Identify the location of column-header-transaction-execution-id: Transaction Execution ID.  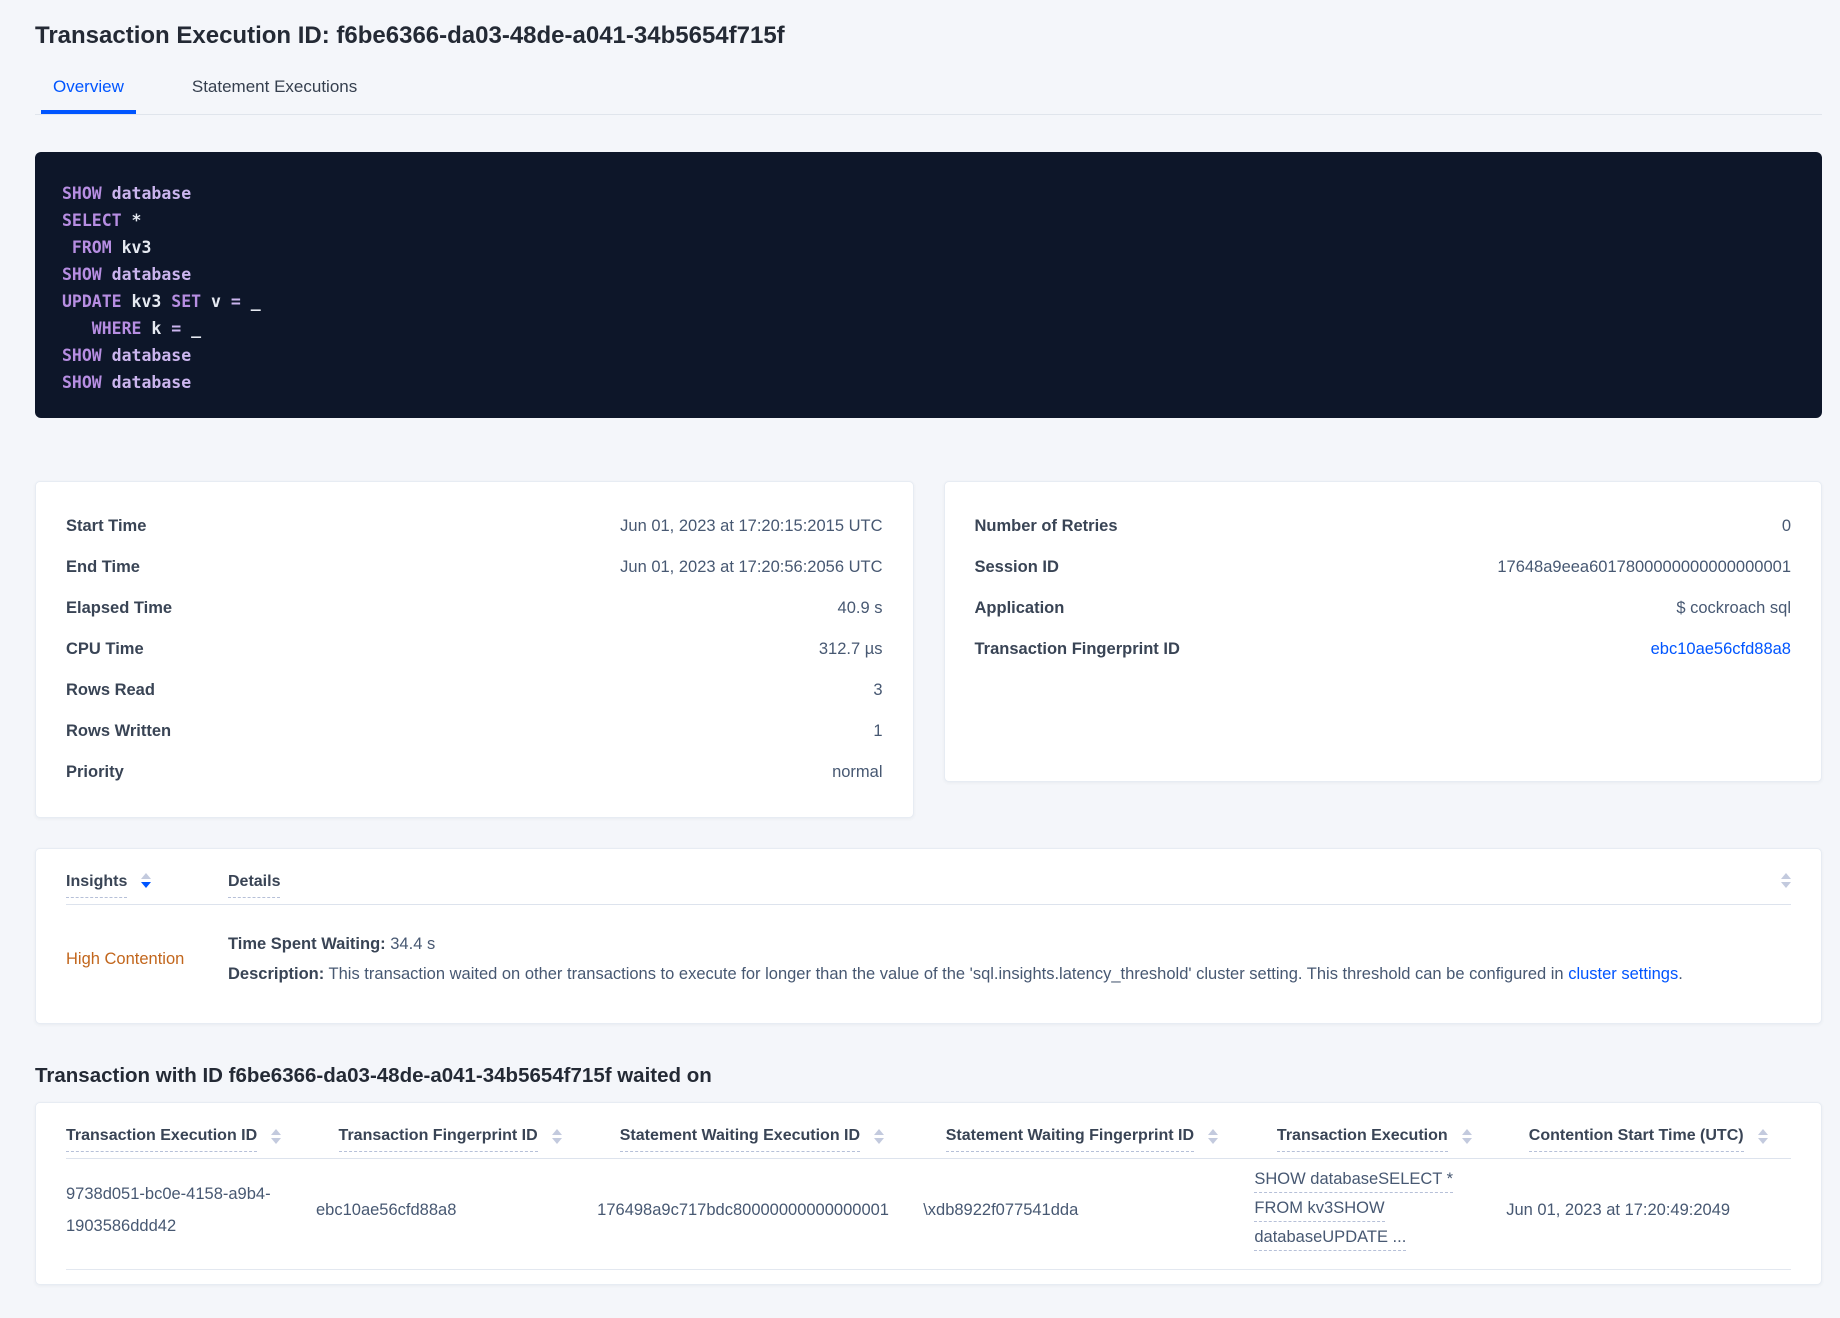
(202, 1139).